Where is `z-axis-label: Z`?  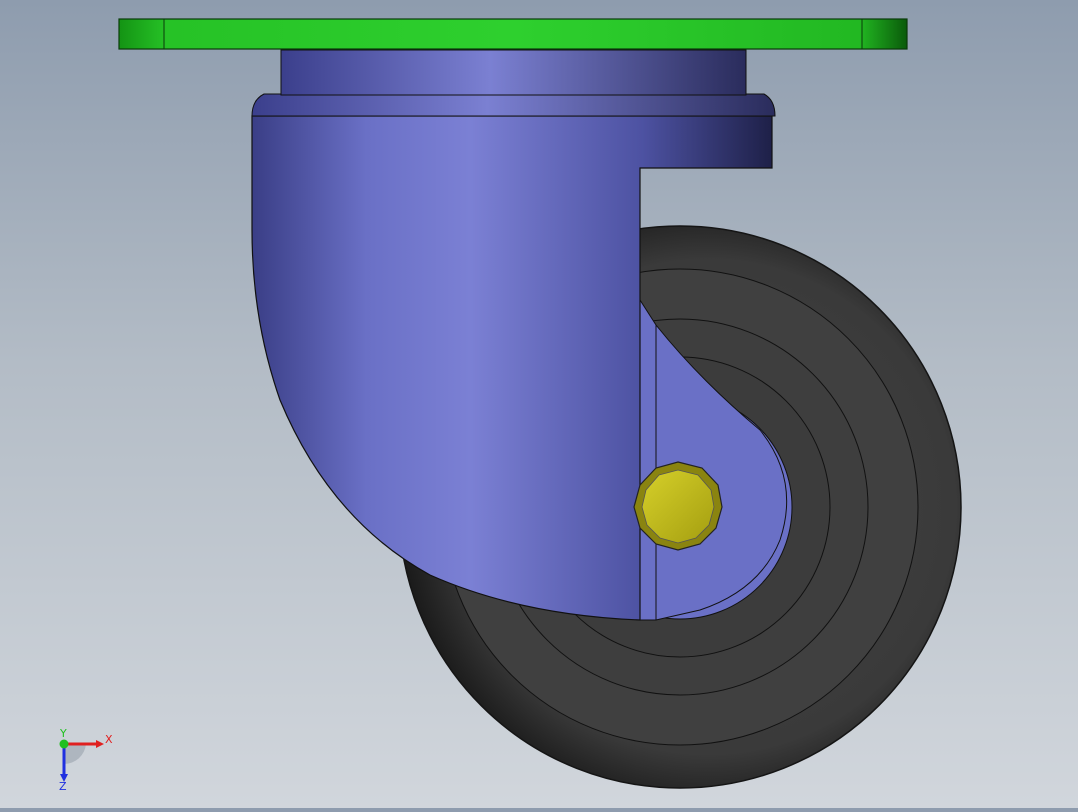 z-axis-label: Z is located at coordinates (63, 786).